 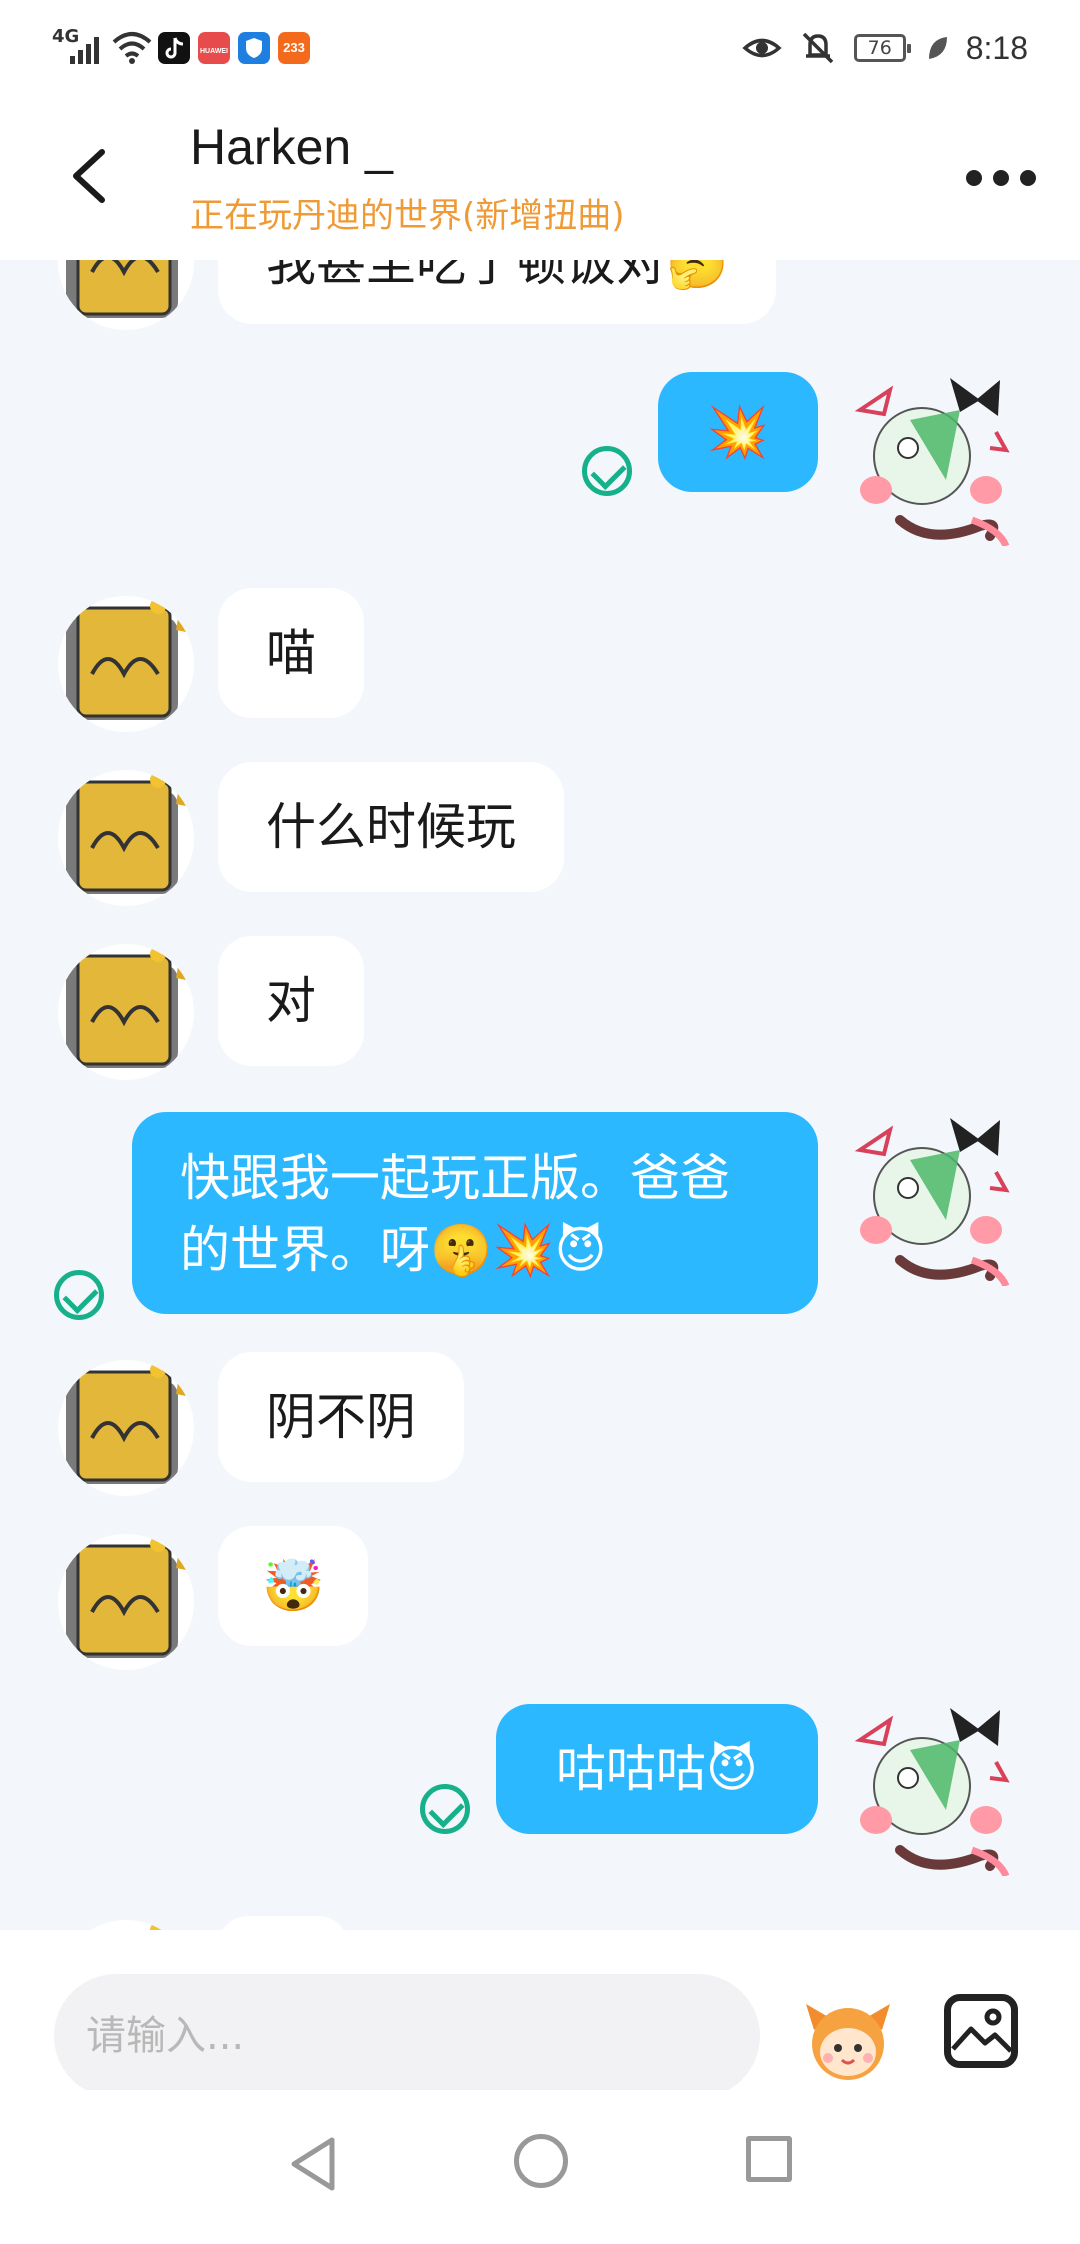 I want to click on nav-back-icon, so click(x=314, y=2164).